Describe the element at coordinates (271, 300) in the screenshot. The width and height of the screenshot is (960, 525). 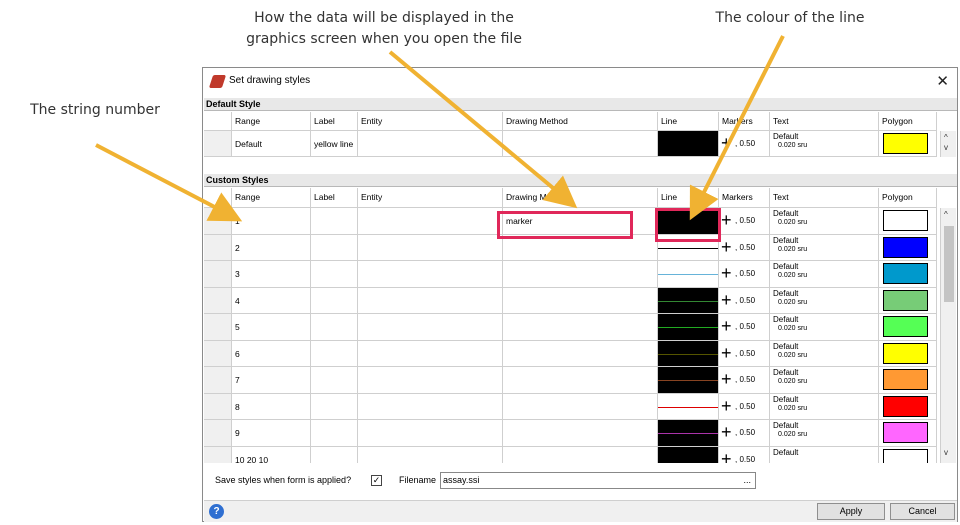
I see `range-cell: 4` at that location.